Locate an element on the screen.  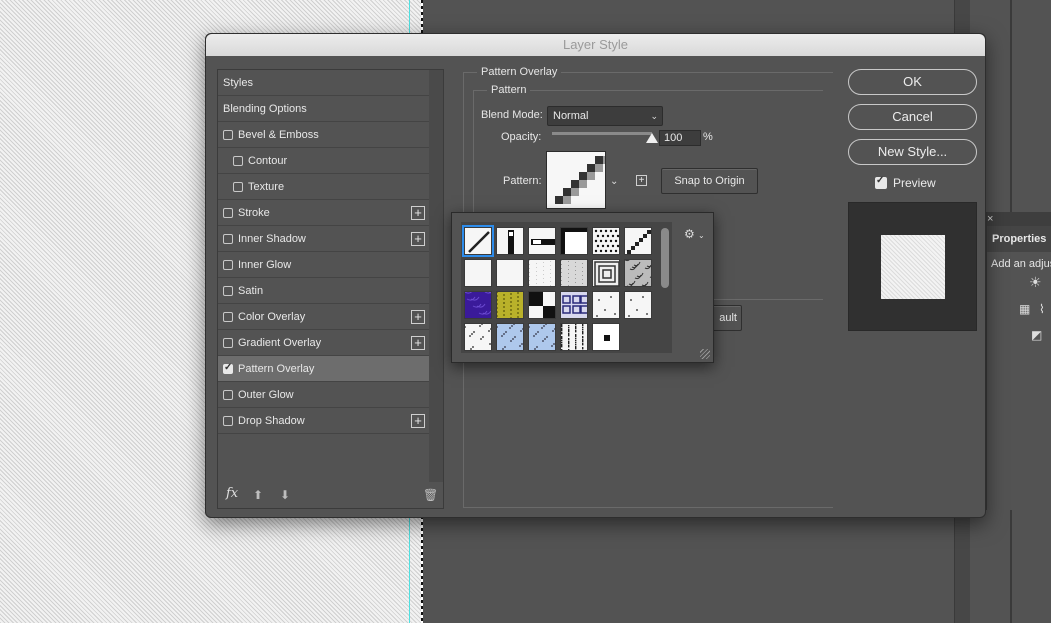
style-item-label: Inner Shadow is located at coordinates (272, 238).